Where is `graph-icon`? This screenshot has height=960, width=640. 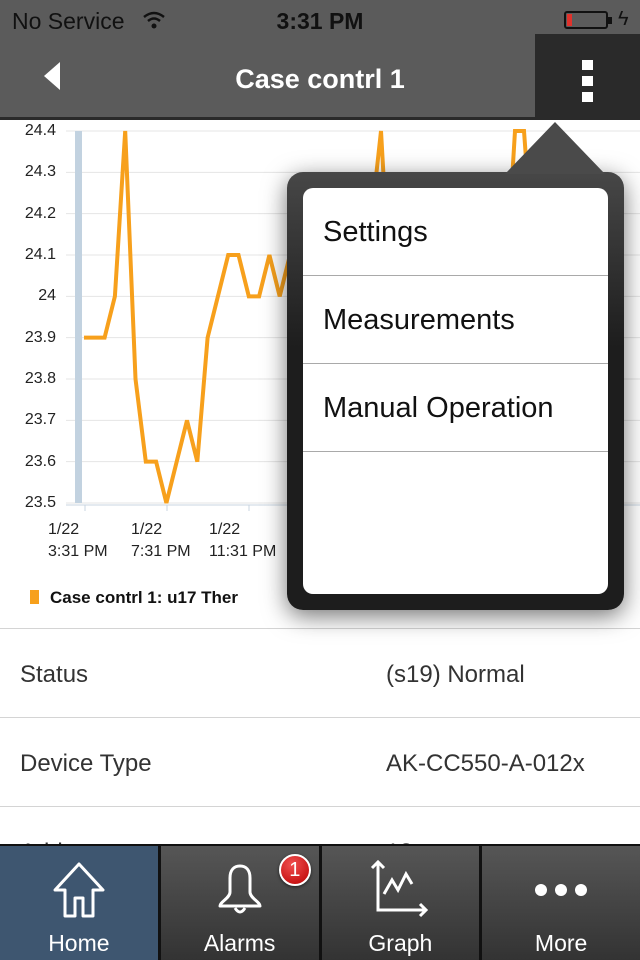
graph-icon is located at coordinates (400, 889).